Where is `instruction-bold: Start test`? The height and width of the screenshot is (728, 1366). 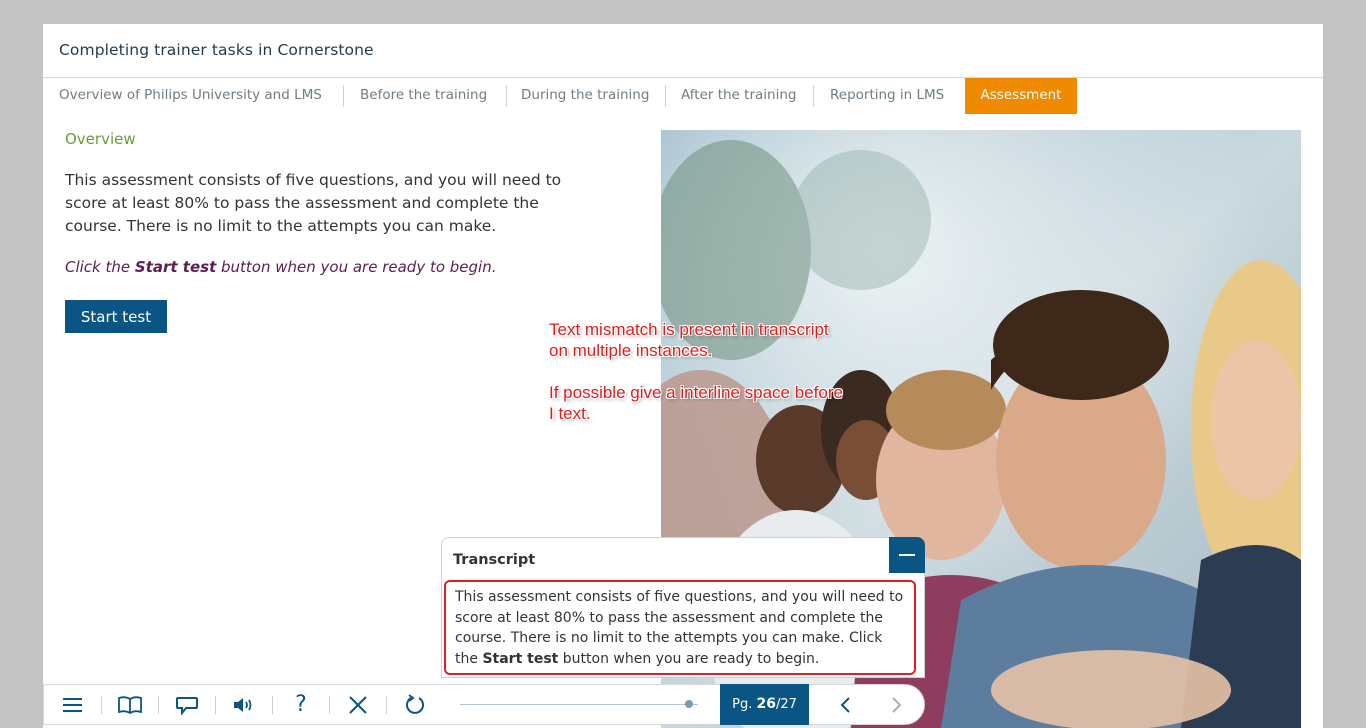
instruction-bold: Start test is located at coordinates (175, 267).